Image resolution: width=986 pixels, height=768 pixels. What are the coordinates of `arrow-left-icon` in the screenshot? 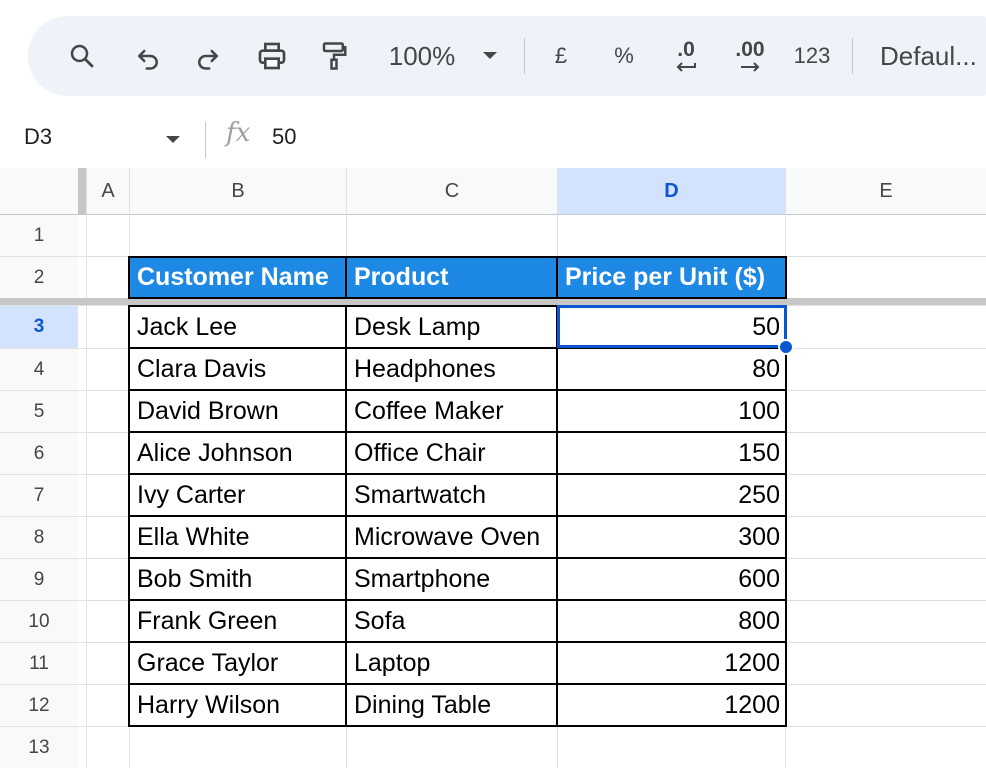 It's located at (686, 67).